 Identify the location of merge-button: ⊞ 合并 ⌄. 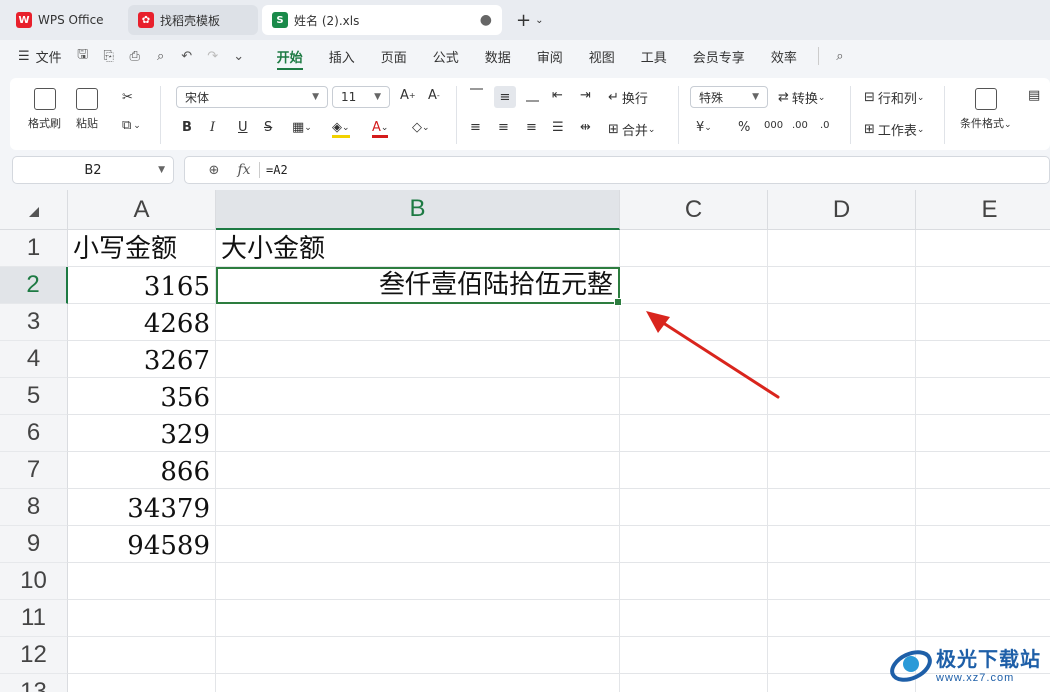
(631, 129).